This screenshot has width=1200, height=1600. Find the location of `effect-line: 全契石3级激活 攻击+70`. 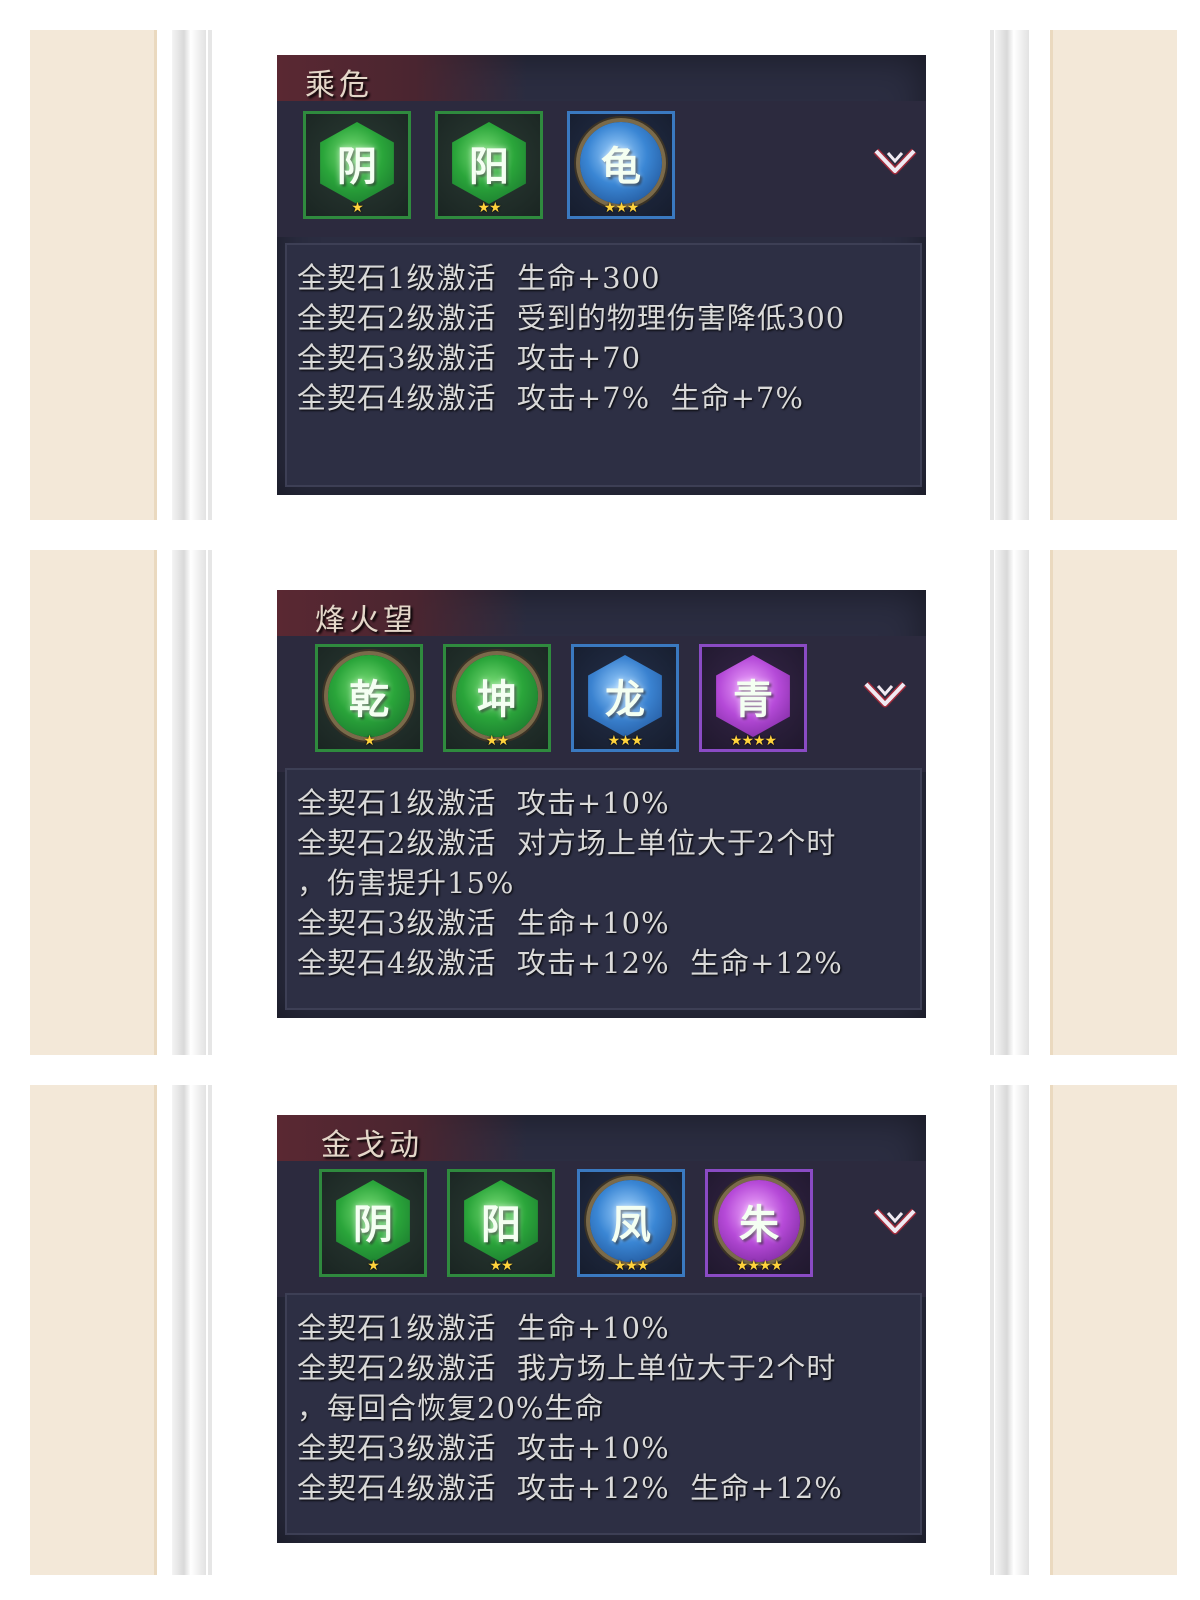

effect-line: 全契石3级激活 攻击+70 is located at coordinates (469, 358).